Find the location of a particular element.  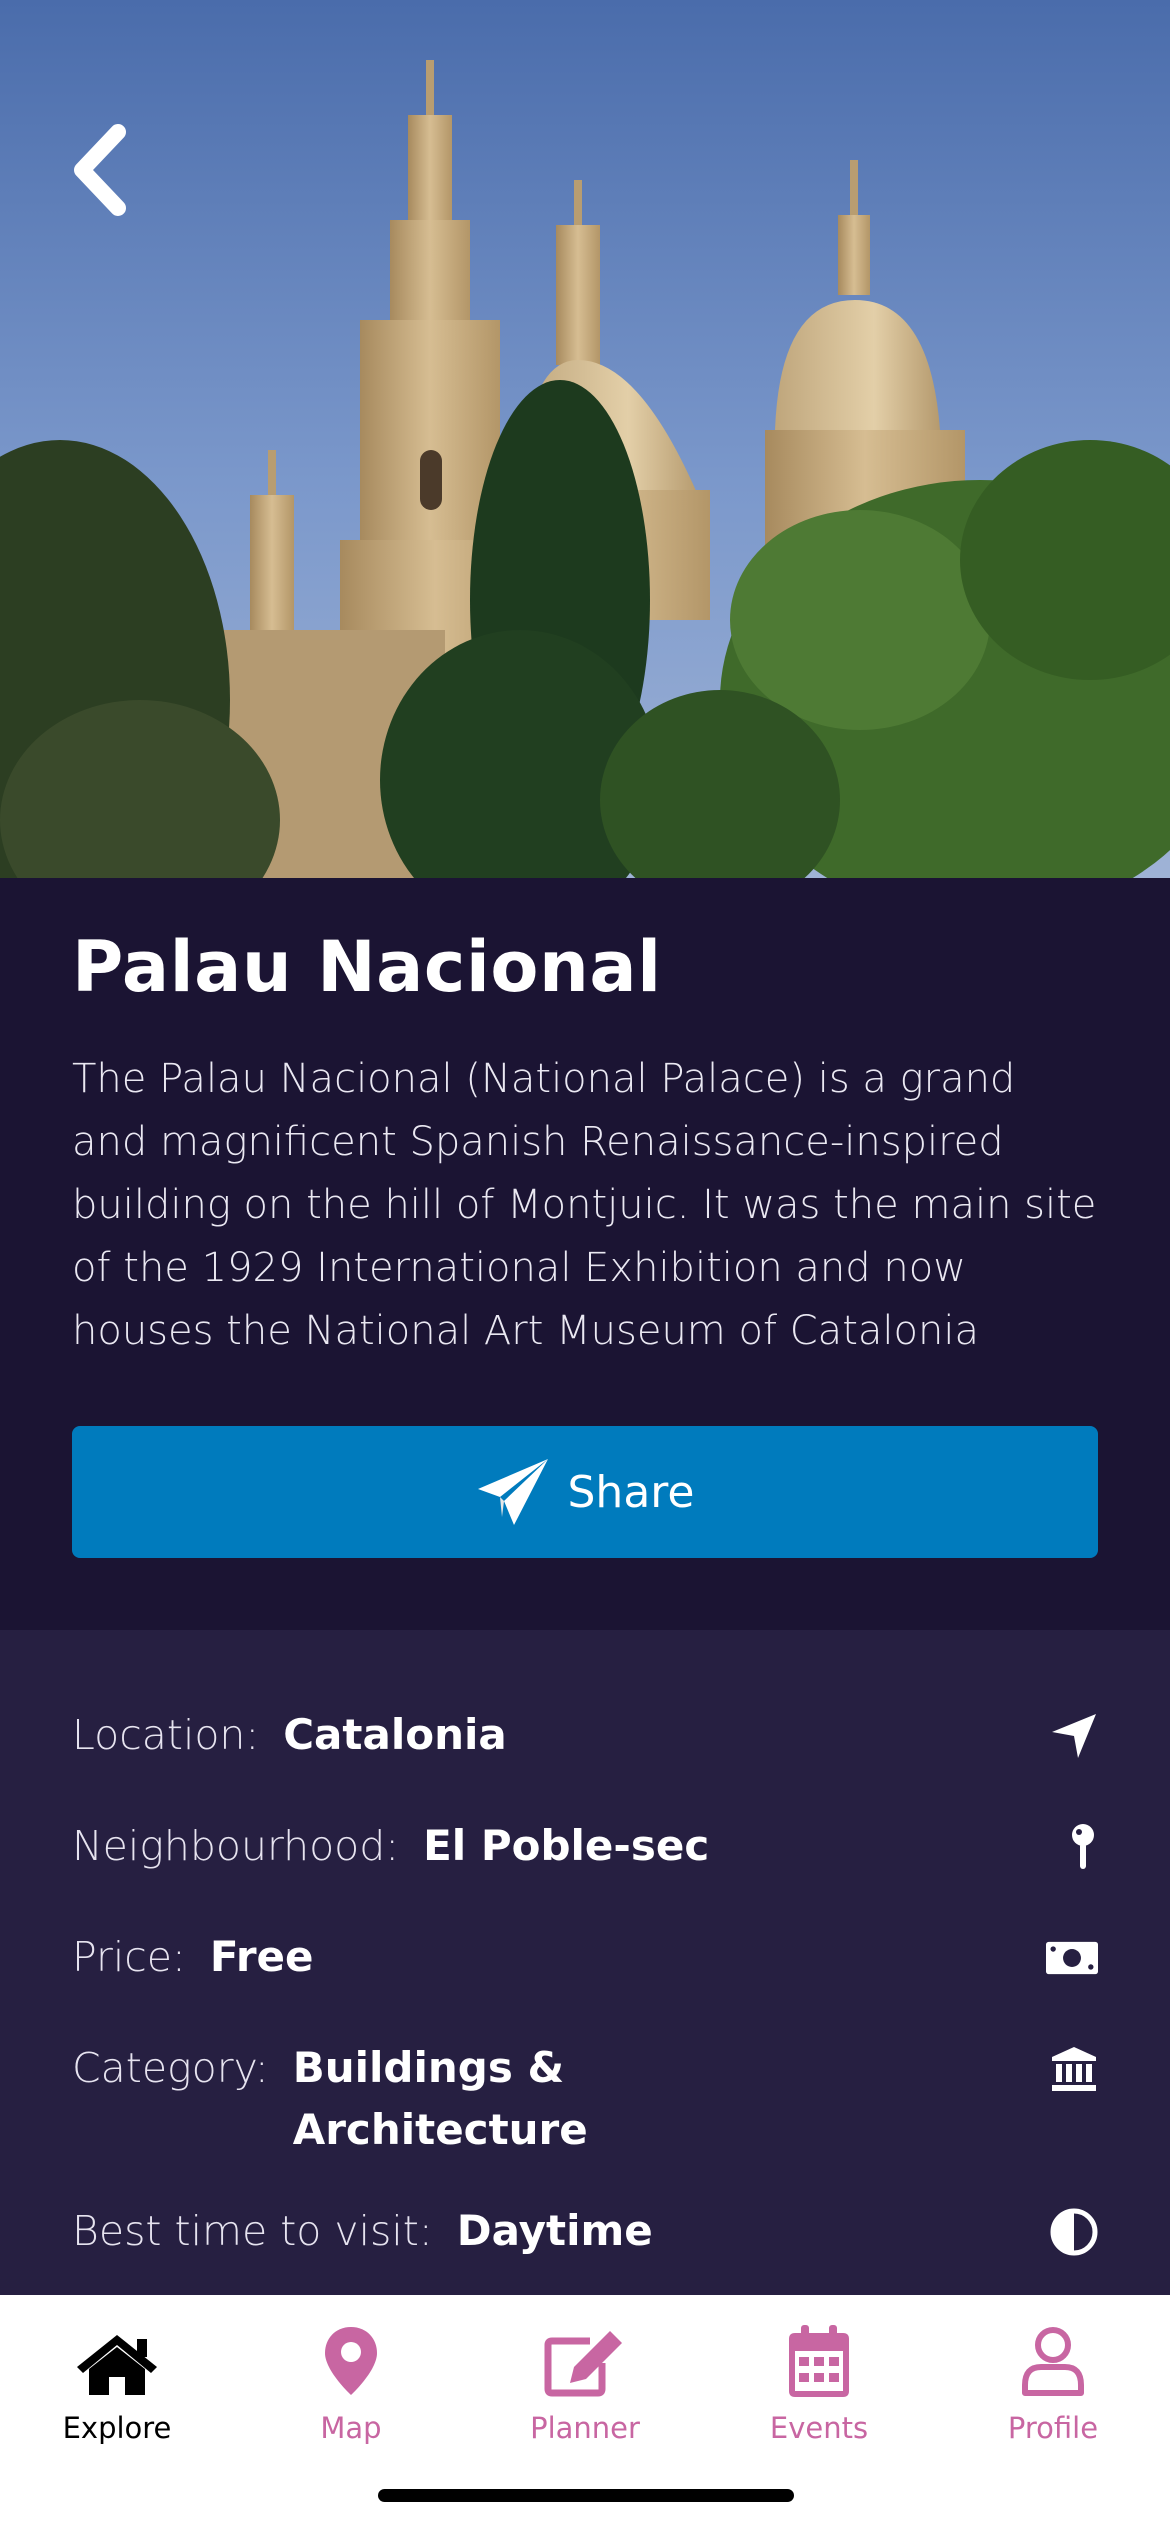

tab-label: Explore is located at coordinates (117, 2428).